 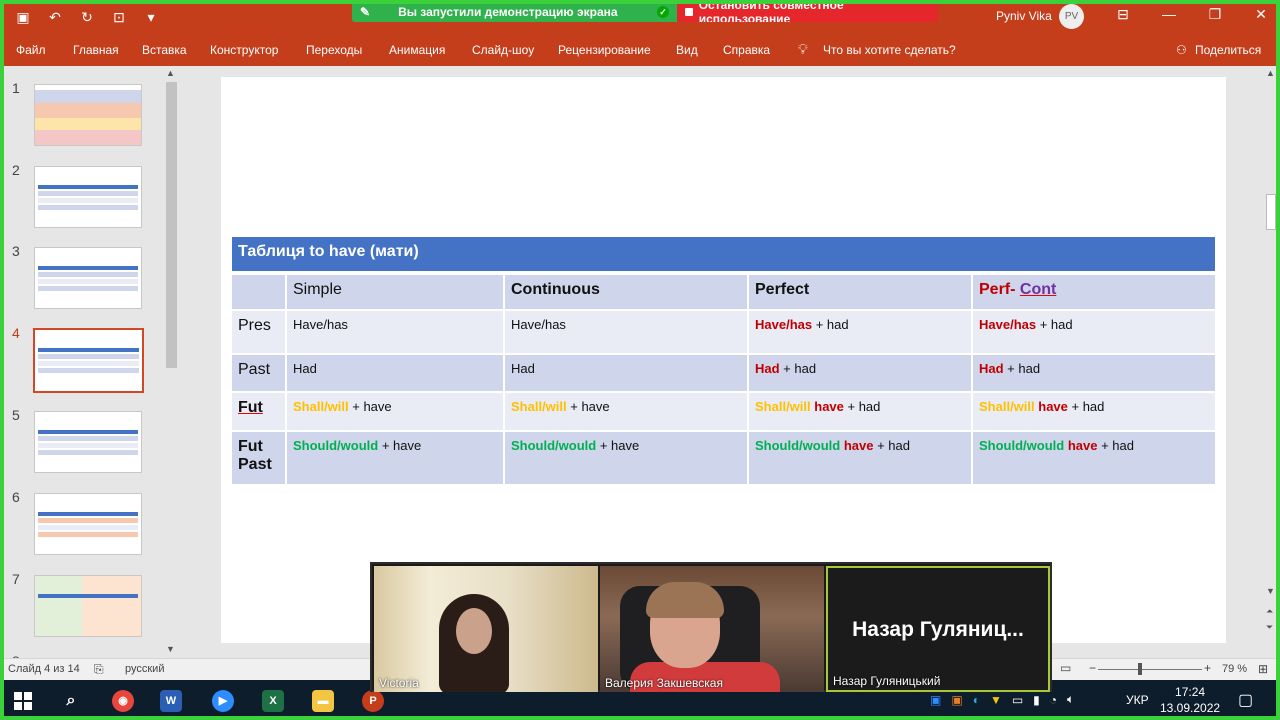 I want to click on zoom-level: 79 %, so click(x=1234, y=669).